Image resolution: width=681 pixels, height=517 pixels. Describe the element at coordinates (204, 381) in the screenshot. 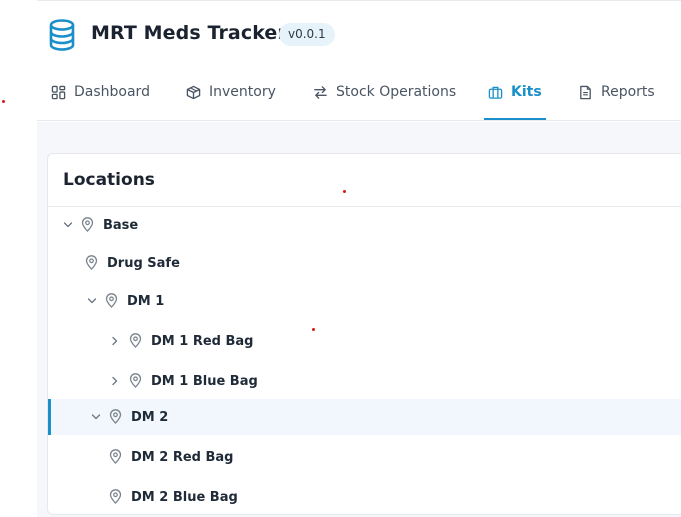

I see `tree-node-label: DM 1 Blue Bag` at that location.